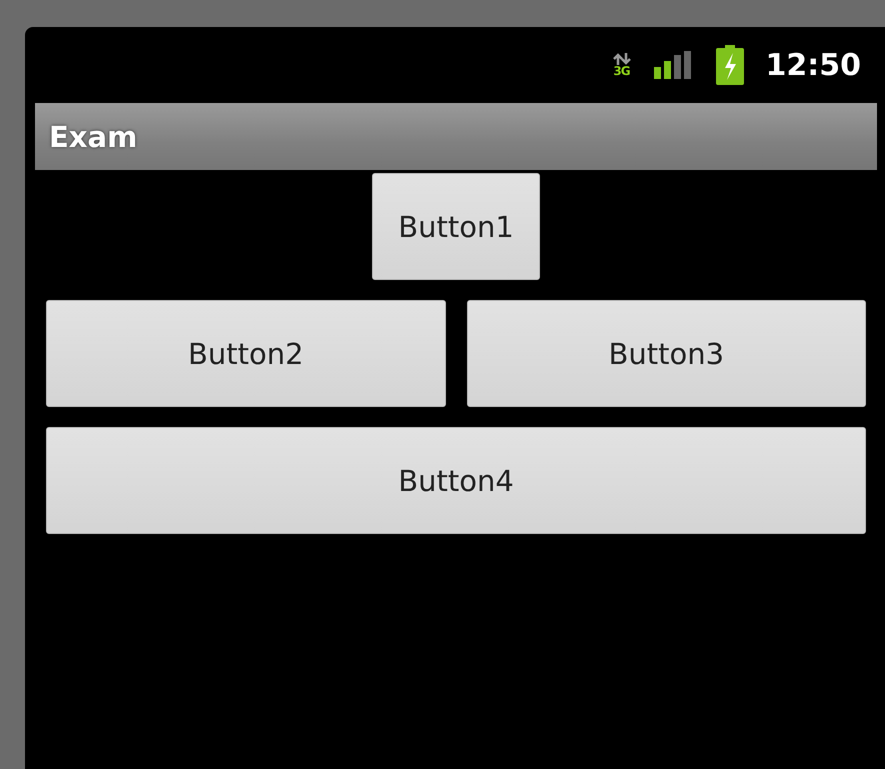 This screenshot has width=885, height=769. What do you see at coordinates (456, 480) in the screenshot?
I see `push-button: Button4` at bounding box center [456, 480].